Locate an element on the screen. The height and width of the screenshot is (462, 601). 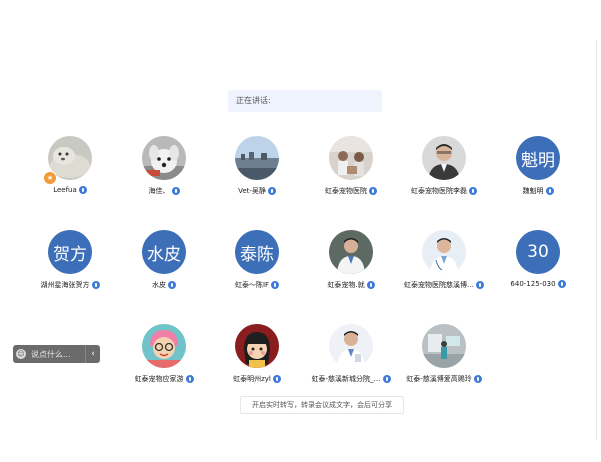
participant-name: 虹泰明州zyl is located at coordinates (257, 379).